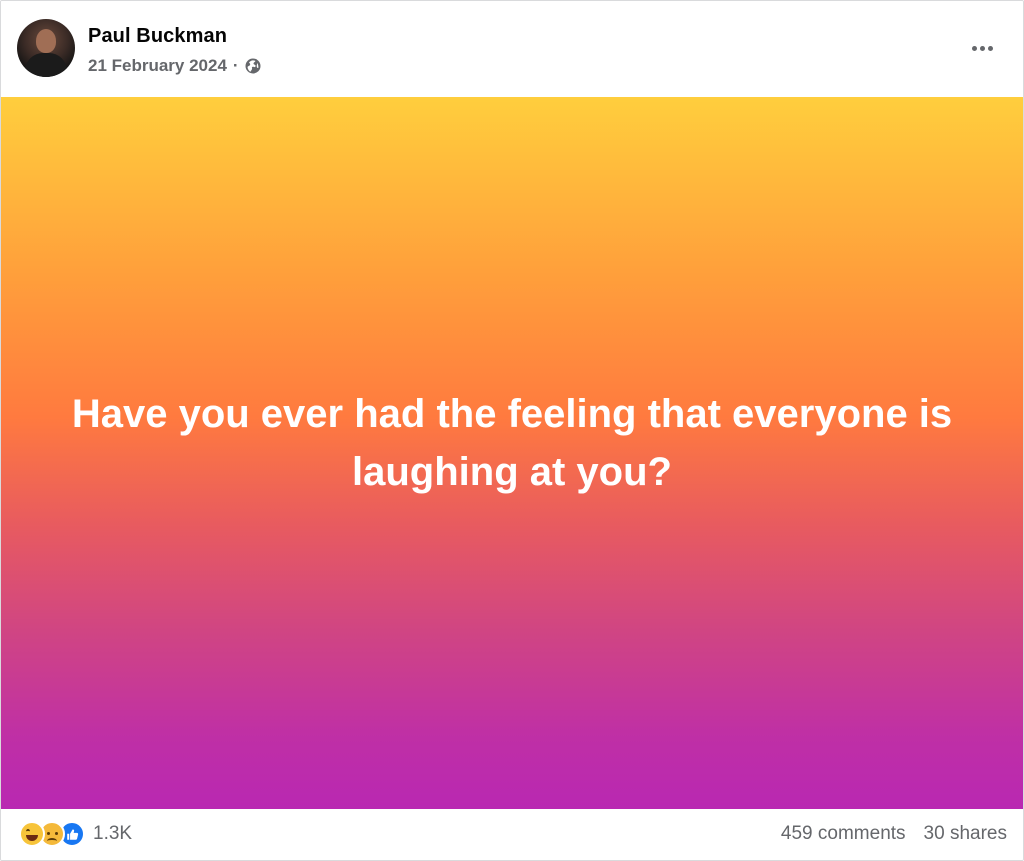 The width and height of the screenshot is (1024, 861). Describe the element at coordinates (965, 834) in the screenshot. I see `shares-count: 30 shares` at that location.